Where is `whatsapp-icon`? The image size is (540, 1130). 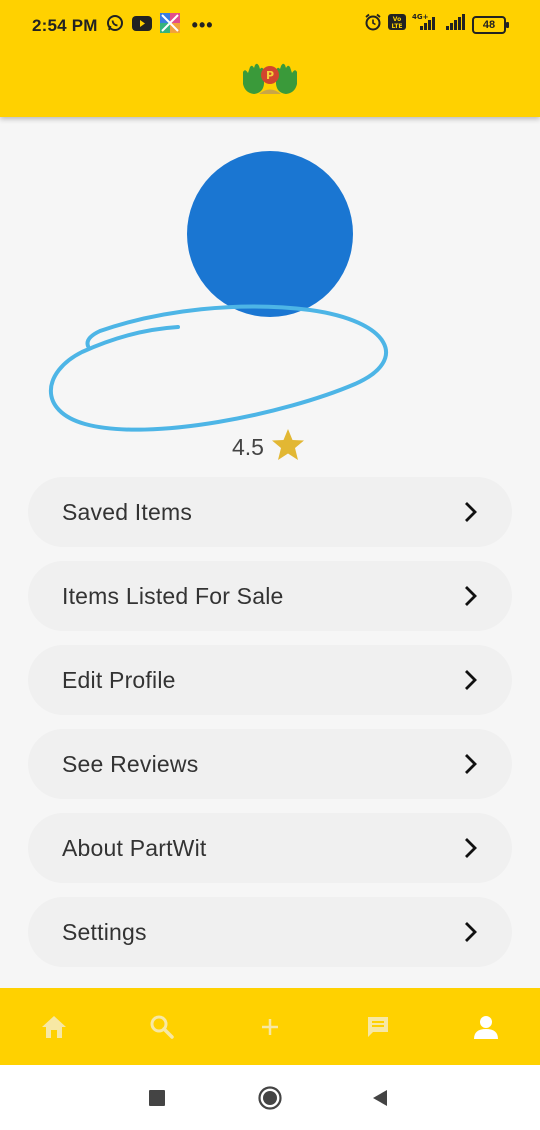 whatsapp-icon is located at coordinates (115, 25).